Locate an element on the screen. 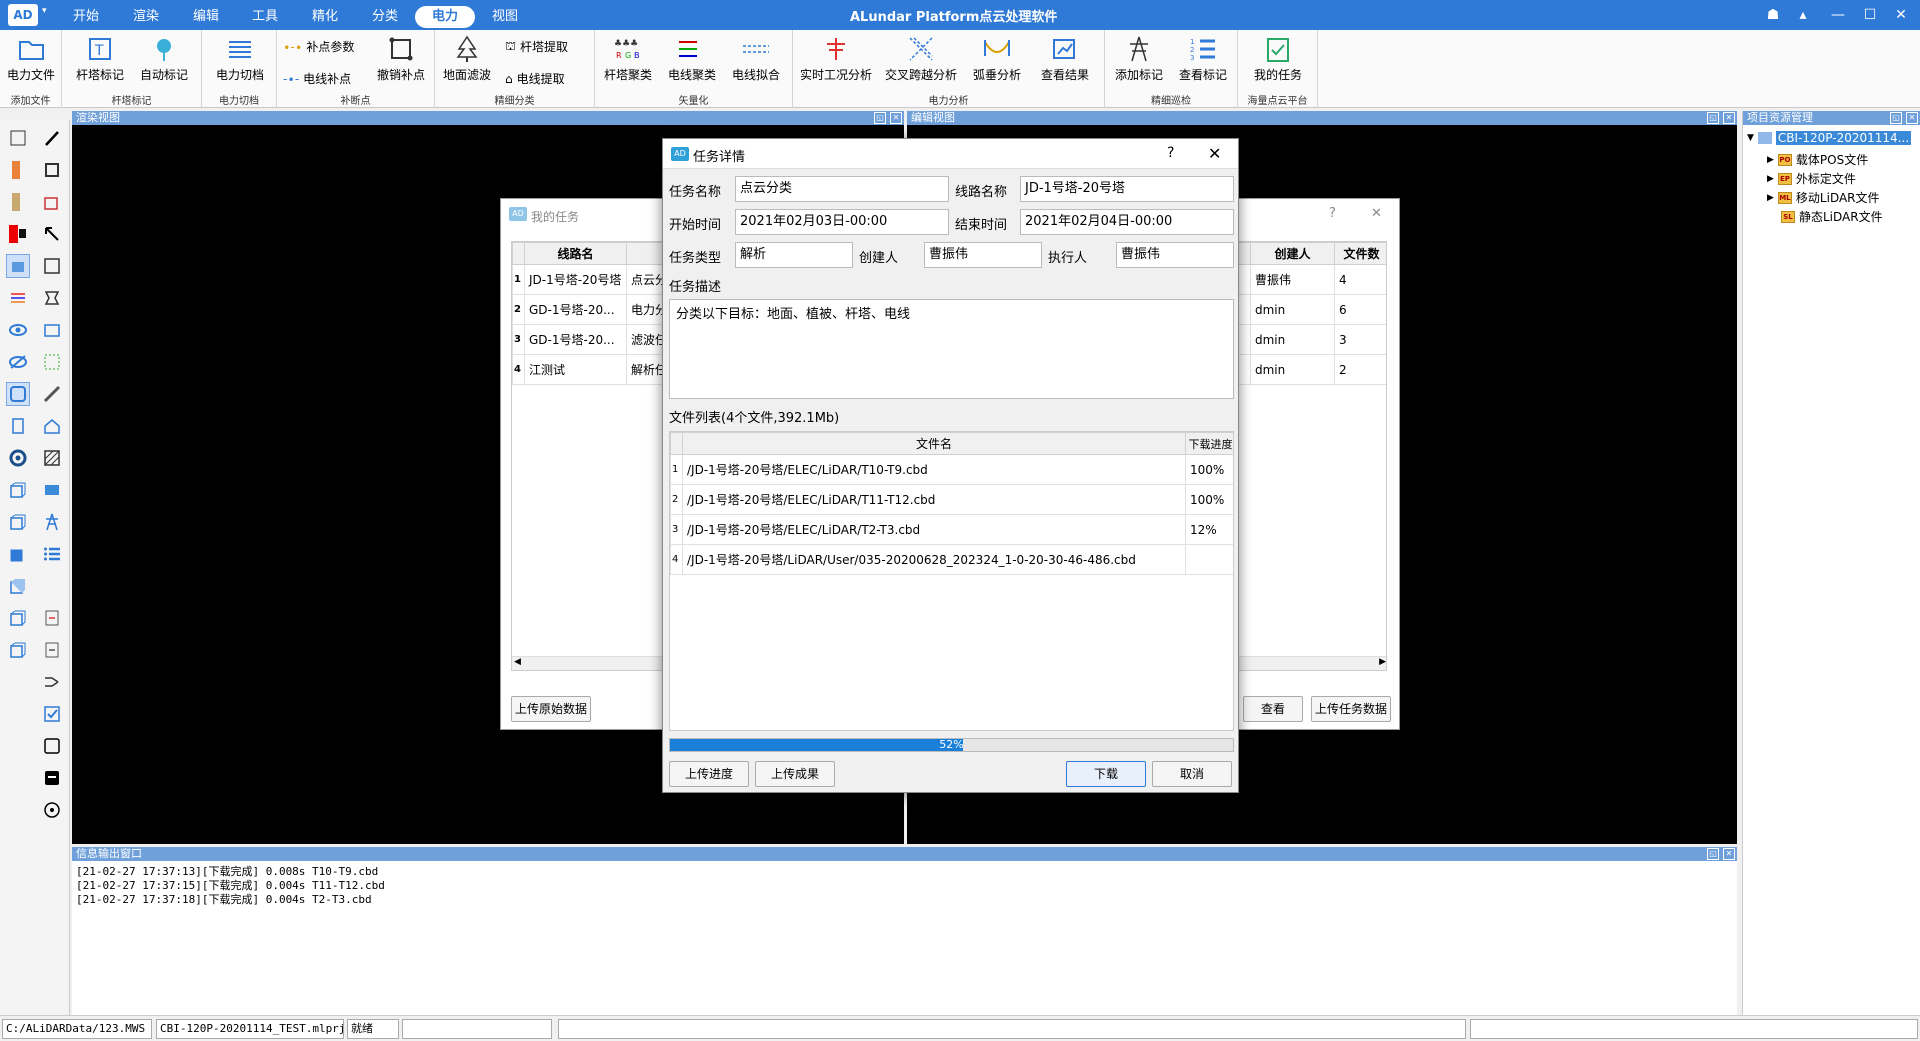  scroll-right-icon: ▶ is located at coordinates (1382, 662).